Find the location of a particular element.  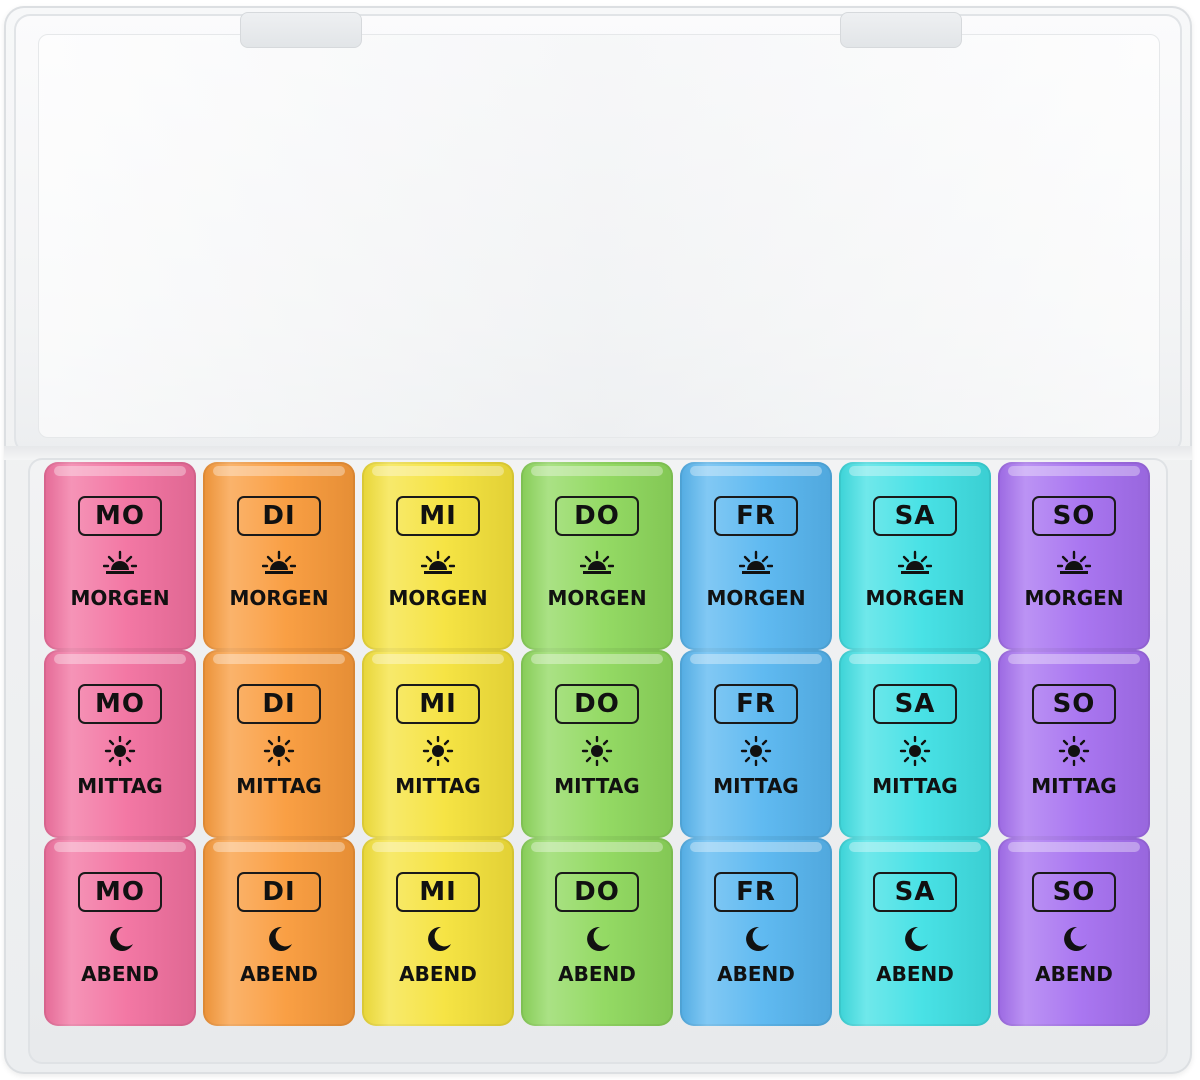

compartment-mo-mittag: MO MITTAG is located at coordinates (120, 744).